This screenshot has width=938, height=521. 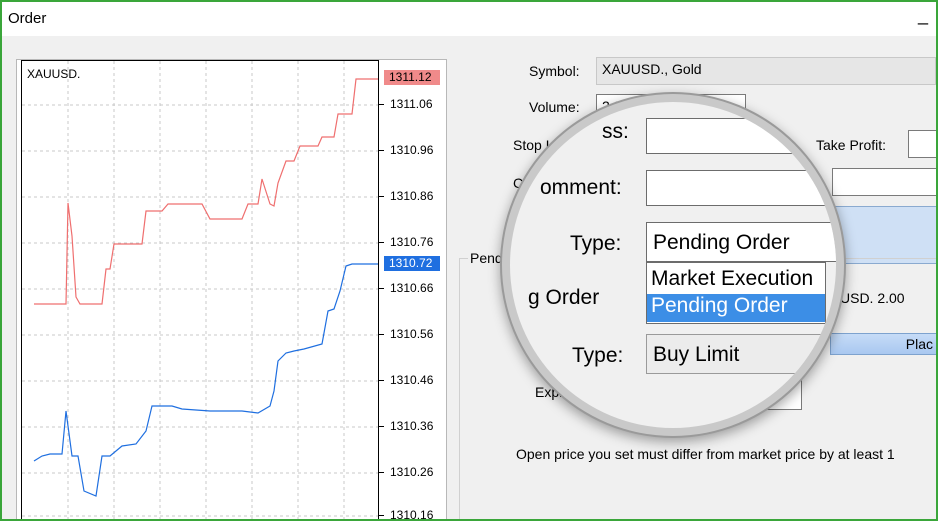 I want to click on mag-comment-label: omment:, so click(x=581, y=187).